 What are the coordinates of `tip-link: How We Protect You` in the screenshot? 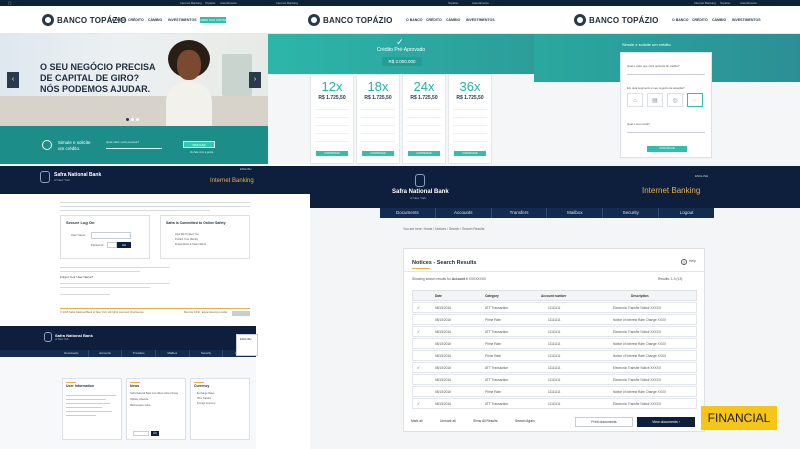 It's located at (187, 235).